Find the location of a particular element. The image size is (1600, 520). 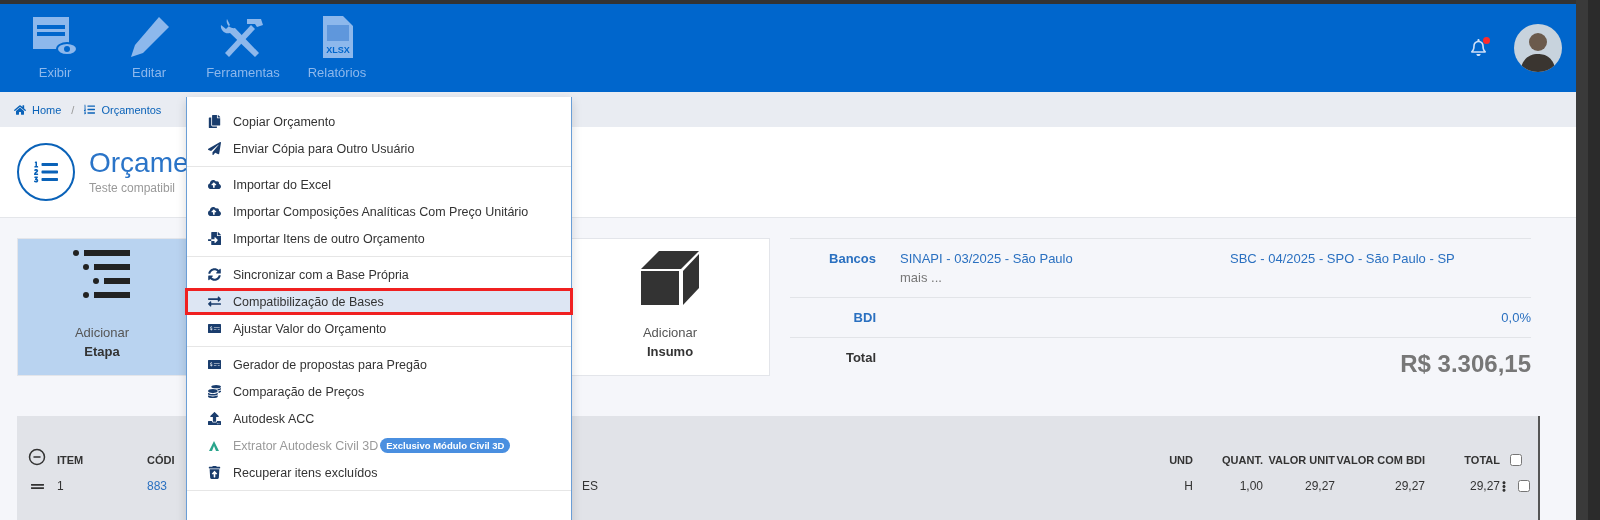

select-all-checkbox is located at coordinates (1516, 460).